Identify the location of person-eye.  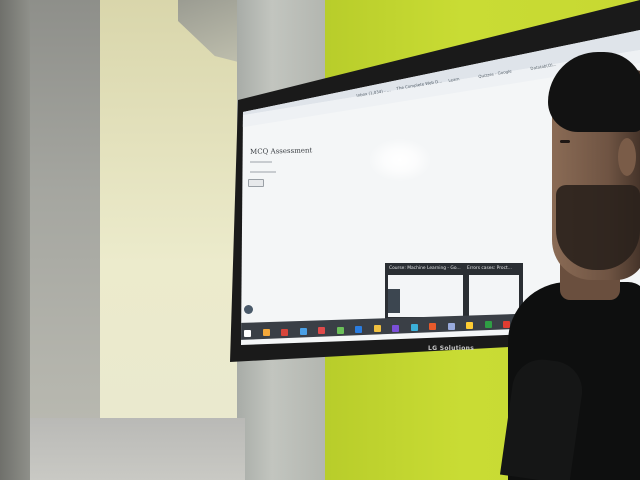
(565, 141).